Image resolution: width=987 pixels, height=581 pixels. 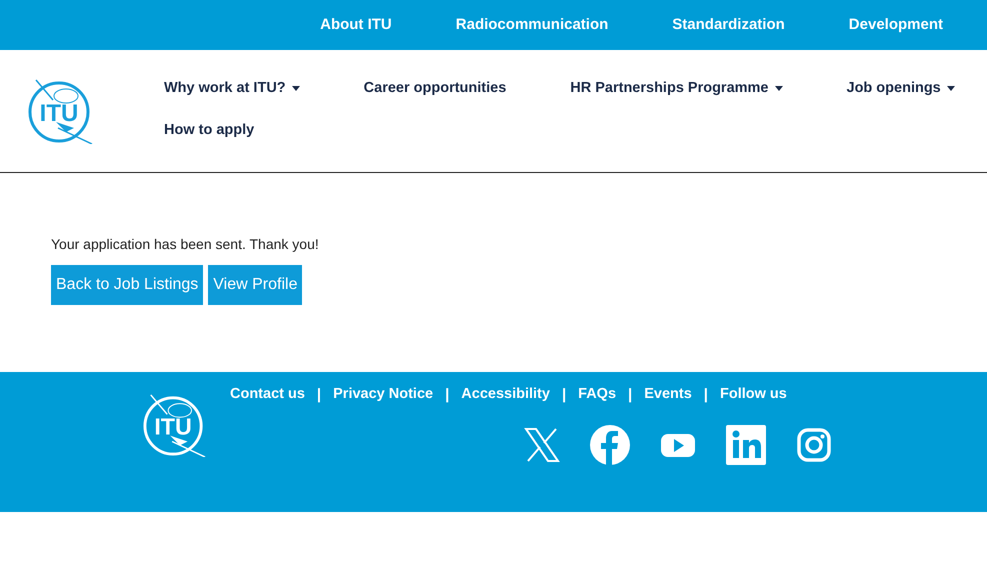 I want to click on top-nav-link: Development, so click(x=895, y=25).